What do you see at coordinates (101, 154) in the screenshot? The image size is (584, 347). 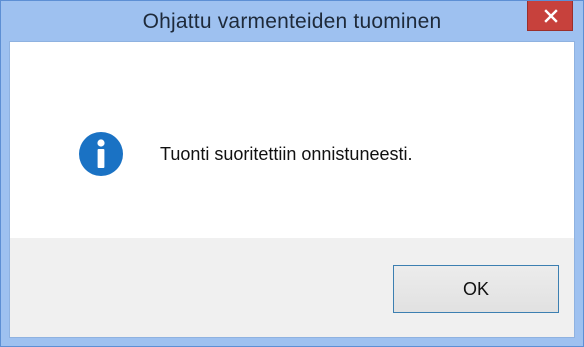 I see `info-icon` at bounding box center [101, 154].